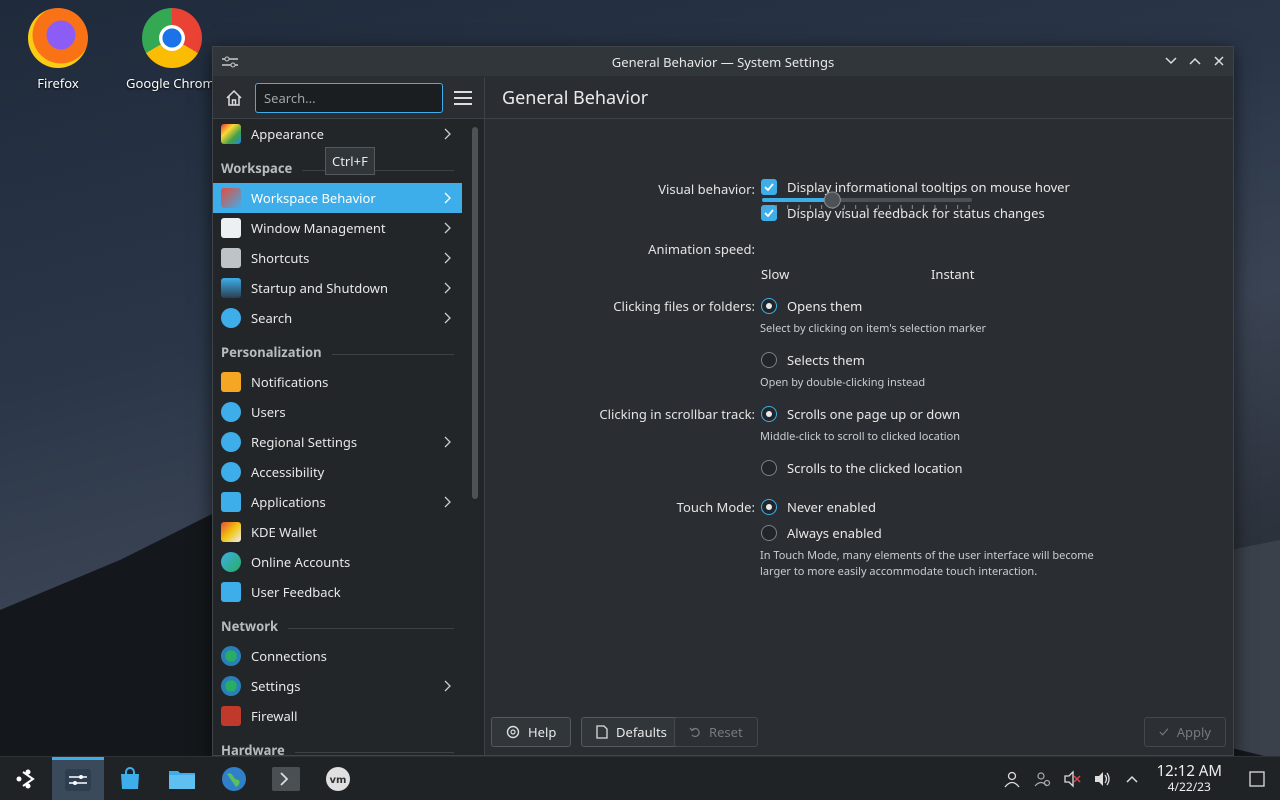  Describe the element at coordinates (811, 306) in the screenshot. I see `opens-them-radio: Opens them` at that location.